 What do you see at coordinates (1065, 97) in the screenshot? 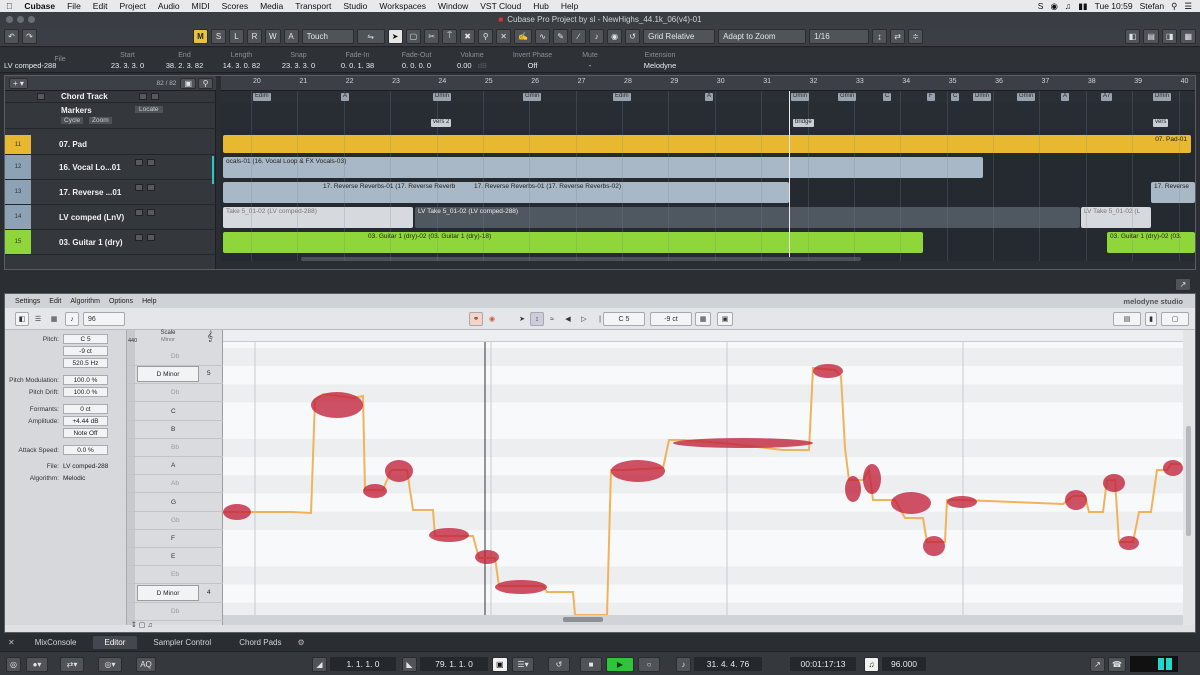
I see `chord-event: A` at bounding box center [1065, 97].